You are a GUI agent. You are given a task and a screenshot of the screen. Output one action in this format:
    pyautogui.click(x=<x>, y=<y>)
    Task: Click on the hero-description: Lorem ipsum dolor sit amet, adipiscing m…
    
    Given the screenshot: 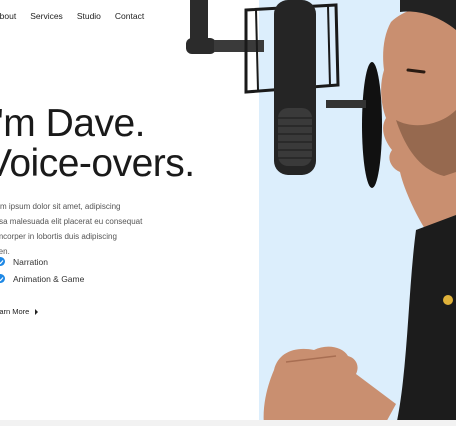 What is the action you would take?
    pyautogui.click(x=71, y=229)
    